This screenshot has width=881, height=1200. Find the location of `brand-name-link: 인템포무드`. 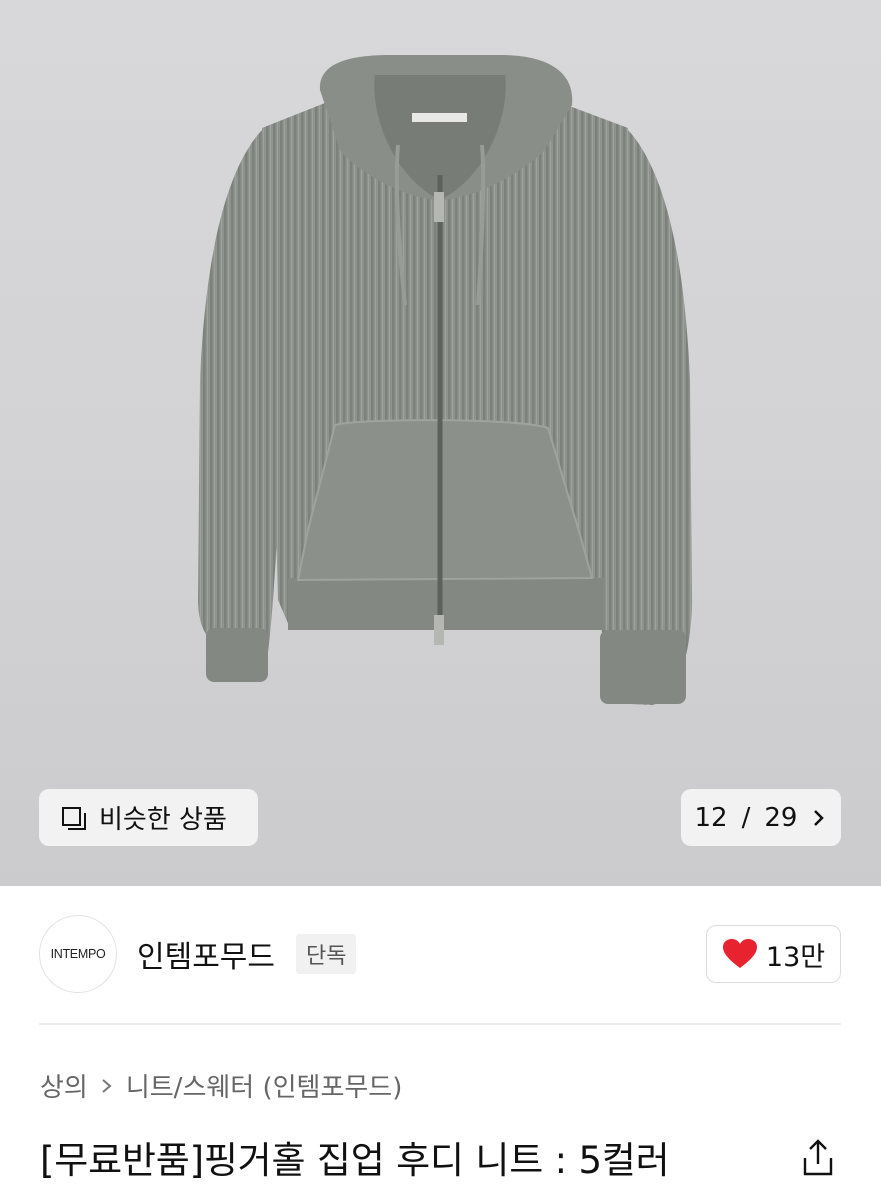

brand-name-link: 인템포무드 is located at coordinates (206, 954).